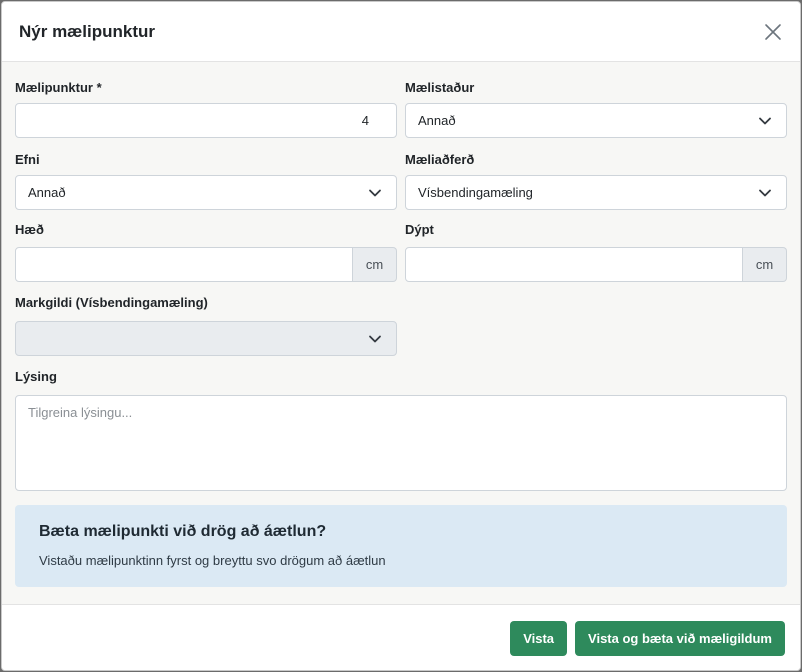 The image size is (802, 672). What do you see at coordinates (58, 87) in the screenshot?
I see `measurement-point-label: Mælipunktur *` at bounding box center [58, 87].